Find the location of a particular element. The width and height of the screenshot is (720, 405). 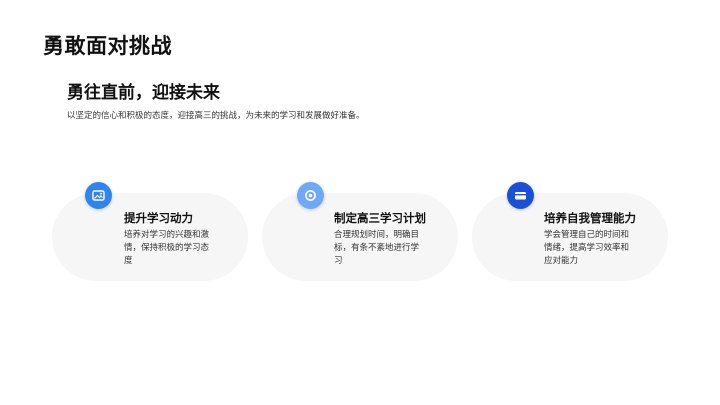

card-text: 合理规划时间，明确目标，有条不紊地进行学习 is located at coordinates (377, 248).